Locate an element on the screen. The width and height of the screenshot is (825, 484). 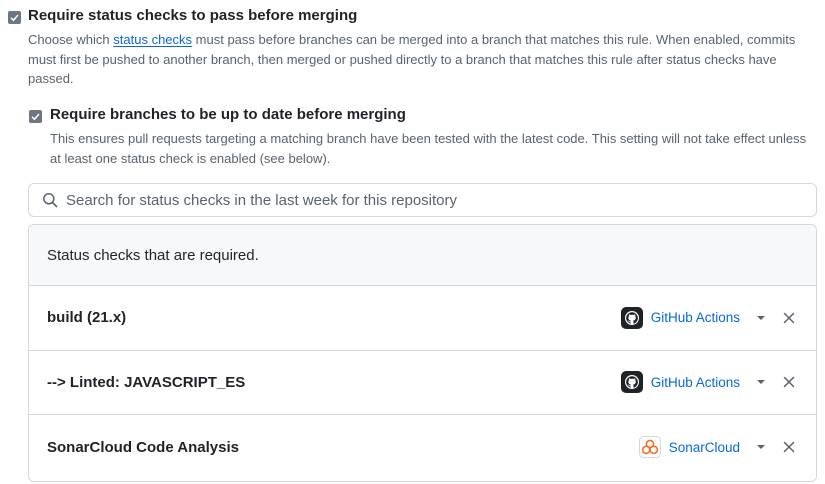
require-status-checks-checkbox is located at coordinates (14, 17).